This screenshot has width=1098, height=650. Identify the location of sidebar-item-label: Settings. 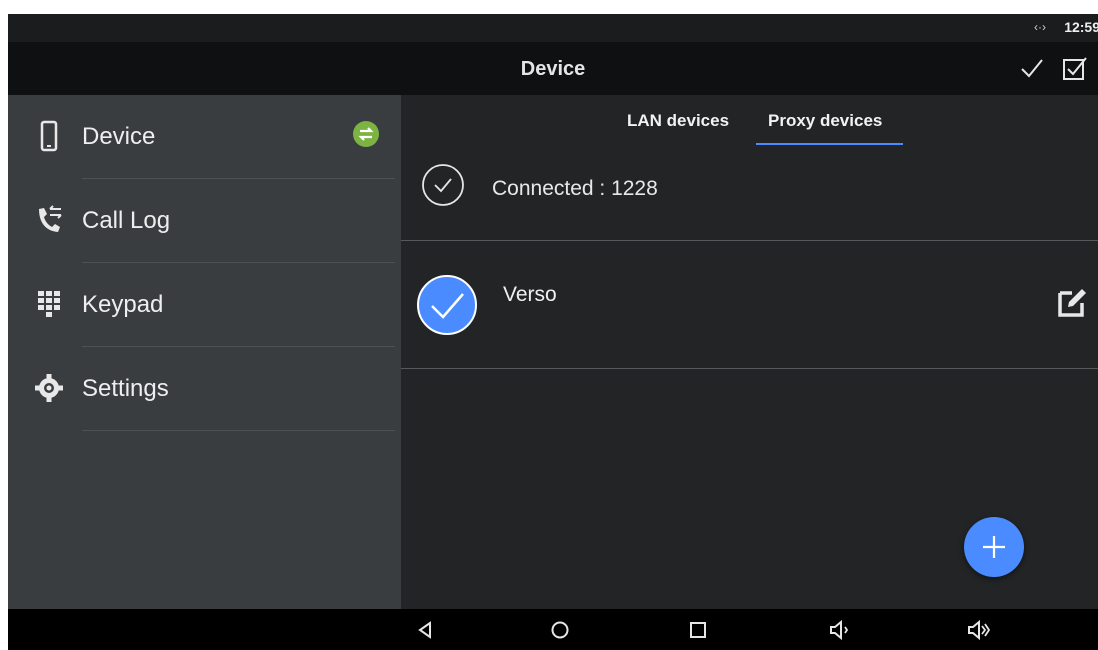
(125, 388).